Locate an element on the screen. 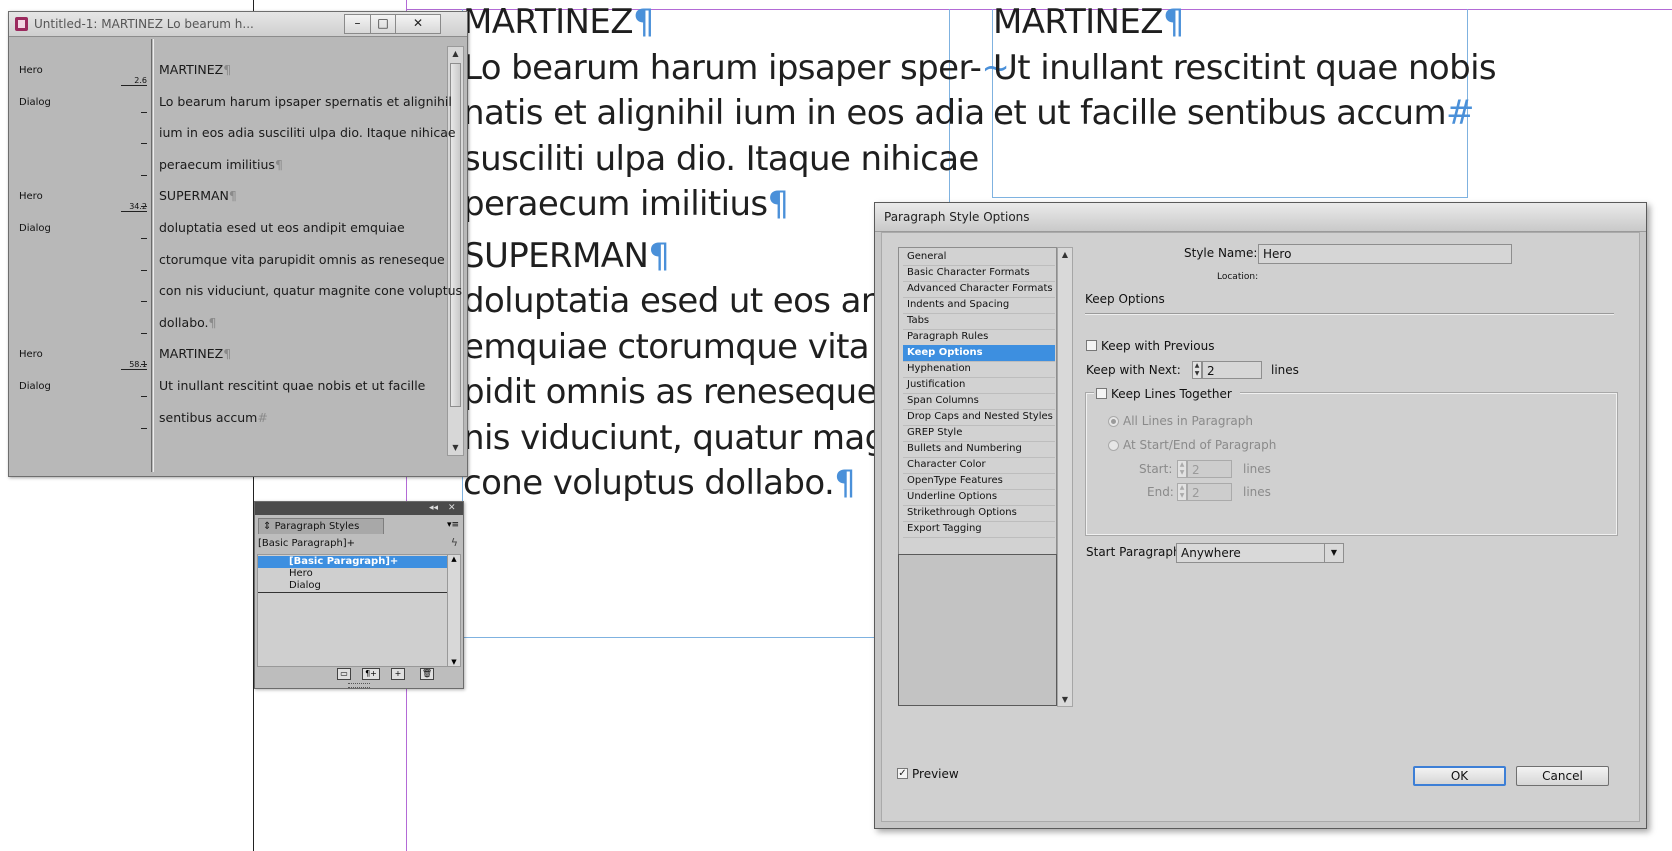  category-item-label: Drop Caps and Nested Styles is located at coordinates (980, 416).